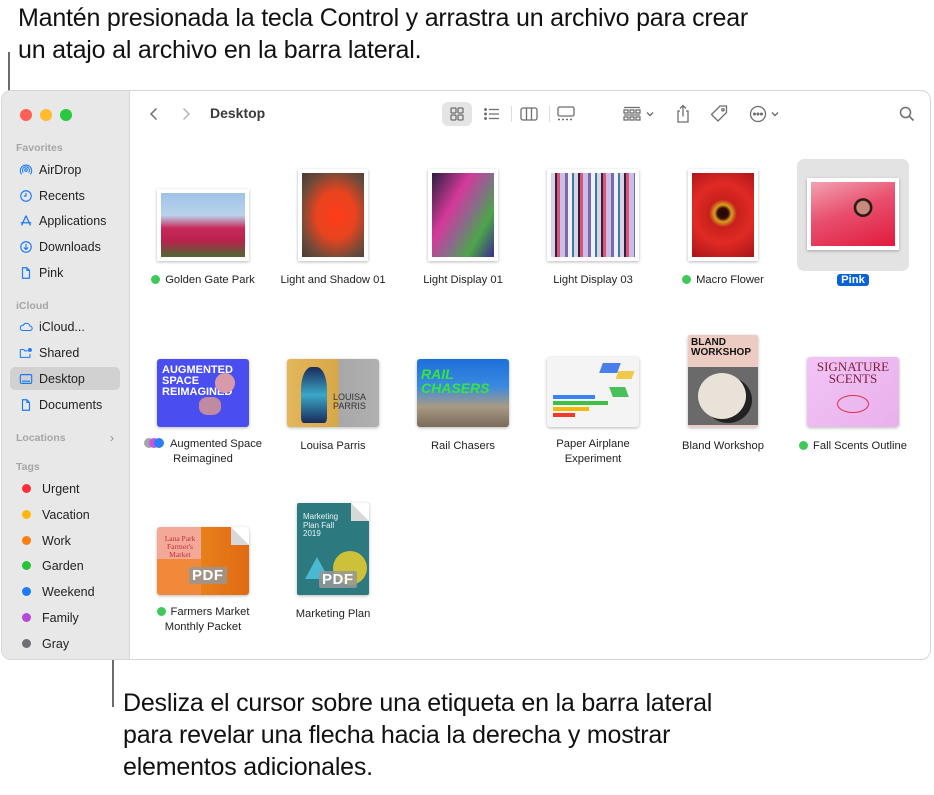  Describe the element at coordinates (65, 404) in the screenshot. I see `sidebar-item-documents: Documents` at that location.